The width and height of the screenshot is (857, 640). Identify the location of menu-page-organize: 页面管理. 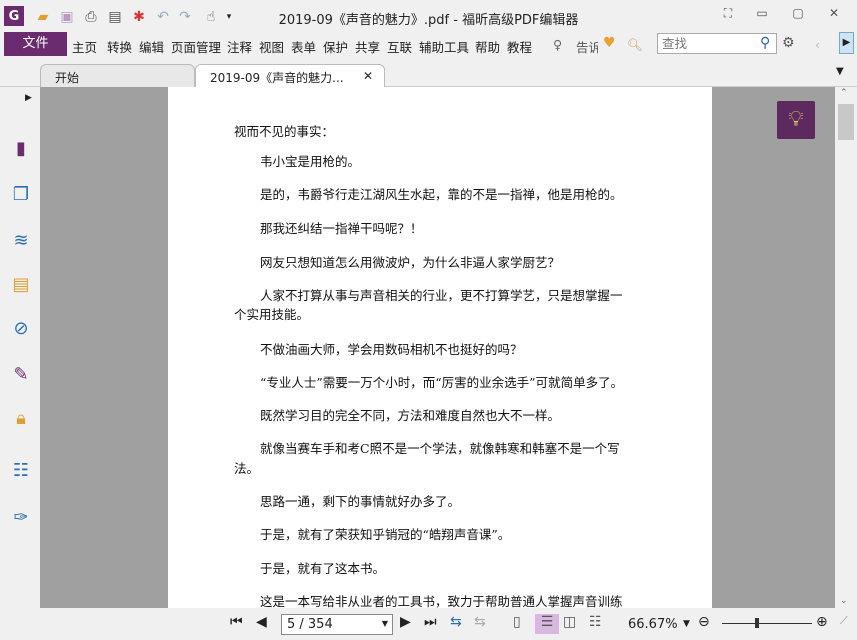
(196, 46).